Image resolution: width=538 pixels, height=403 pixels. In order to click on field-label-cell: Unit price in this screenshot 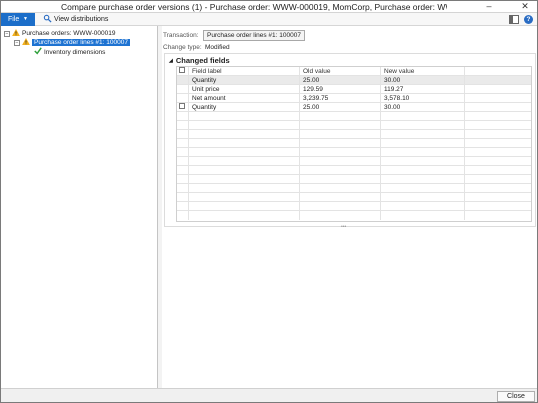, I will do `click(244, 89)`.